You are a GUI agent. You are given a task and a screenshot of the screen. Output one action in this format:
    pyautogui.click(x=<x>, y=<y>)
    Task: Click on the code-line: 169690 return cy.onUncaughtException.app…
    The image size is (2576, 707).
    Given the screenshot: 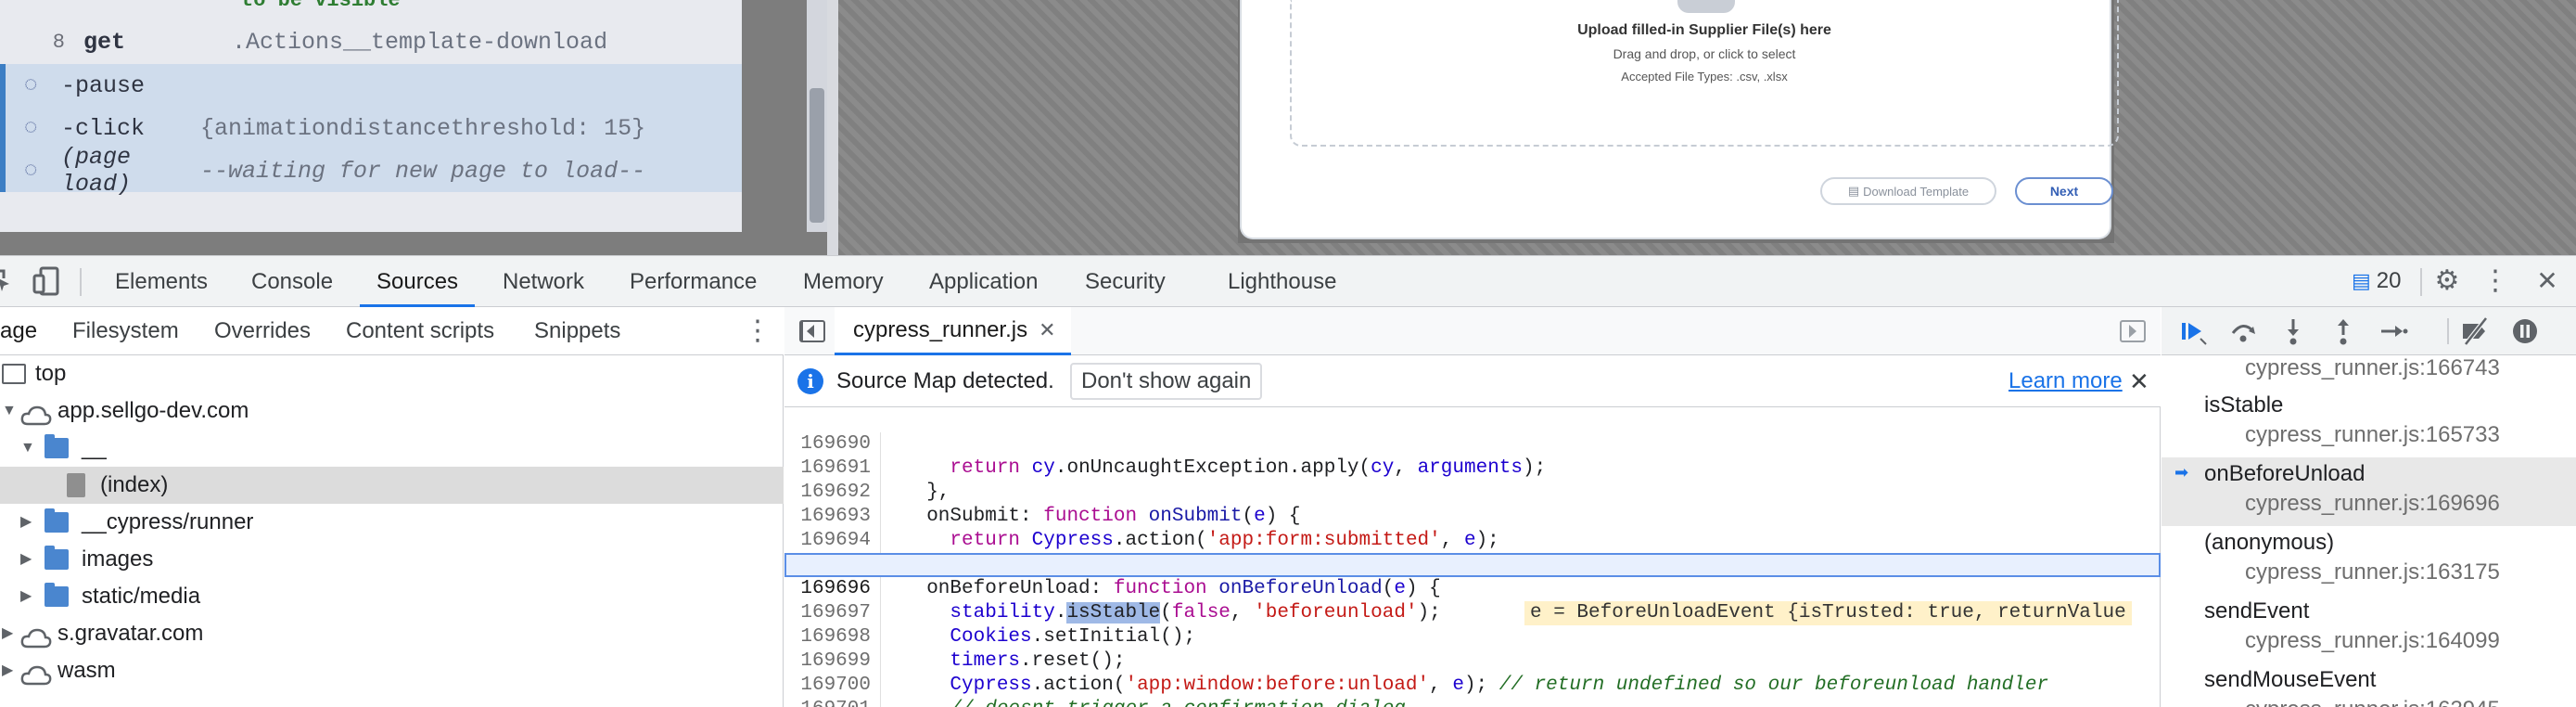 What is the action you would take?
    pyautogui.click(x=1472, y=443)
    